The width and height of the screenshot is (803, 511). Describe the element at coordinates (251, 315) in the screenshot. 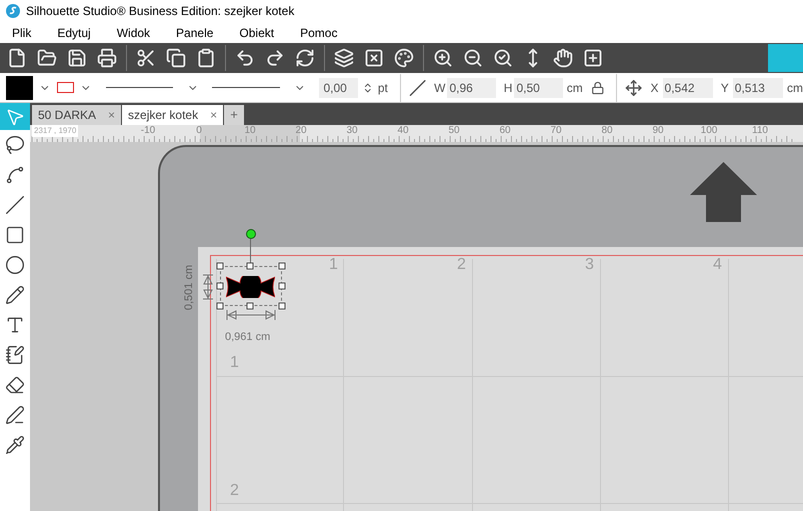

I see `width-dimension-icon` at that location.